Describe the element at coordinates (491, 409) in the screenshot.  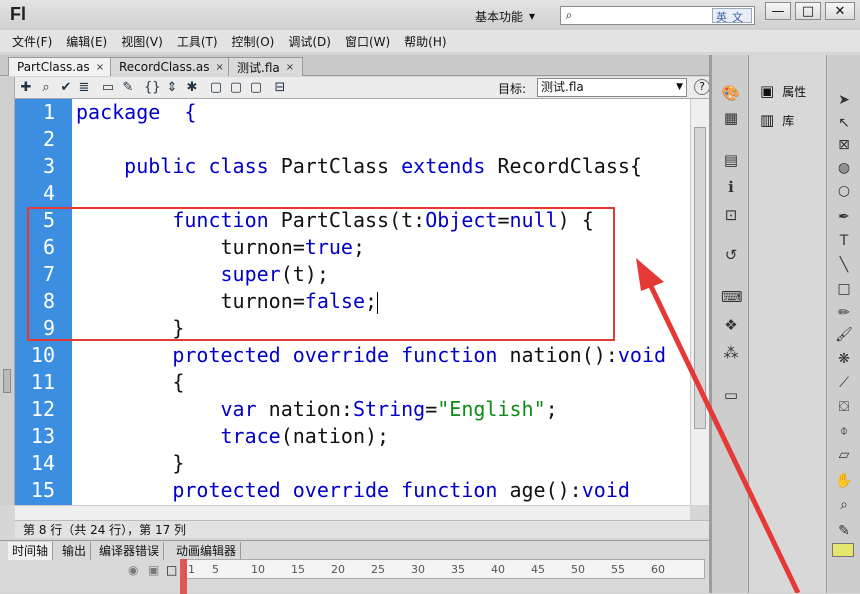
I see `code-string: "English"` at that location.